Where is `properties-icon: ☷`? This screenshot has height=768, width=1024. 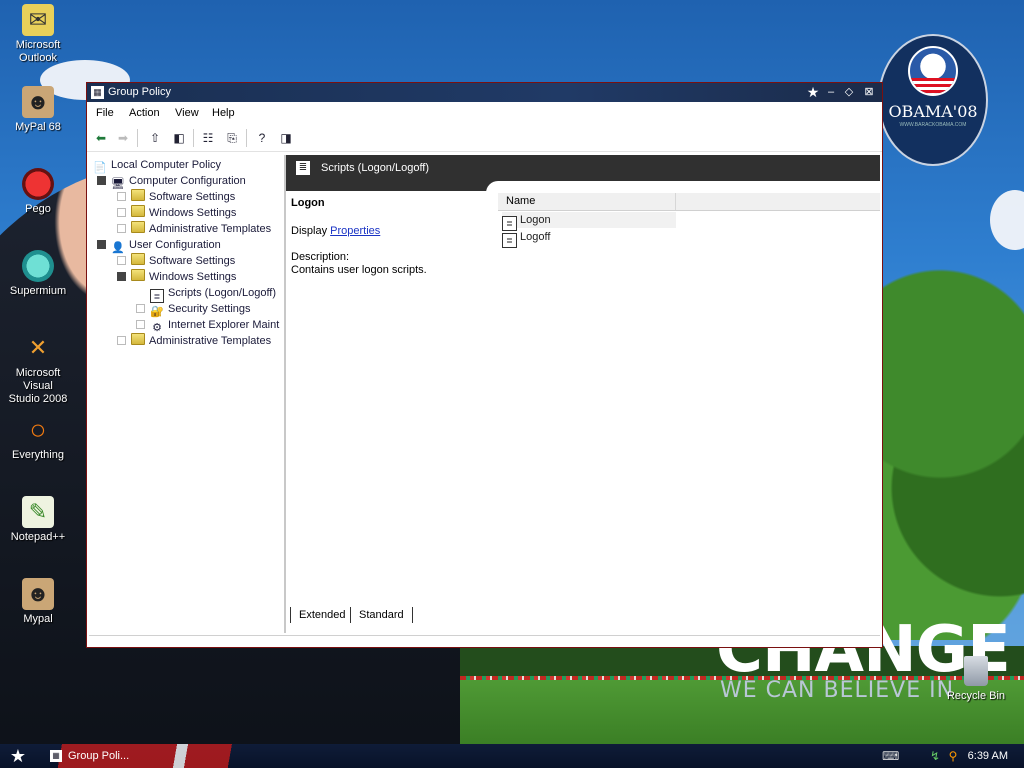 properties-icon: ☷ is located at coordinates (208, 138).